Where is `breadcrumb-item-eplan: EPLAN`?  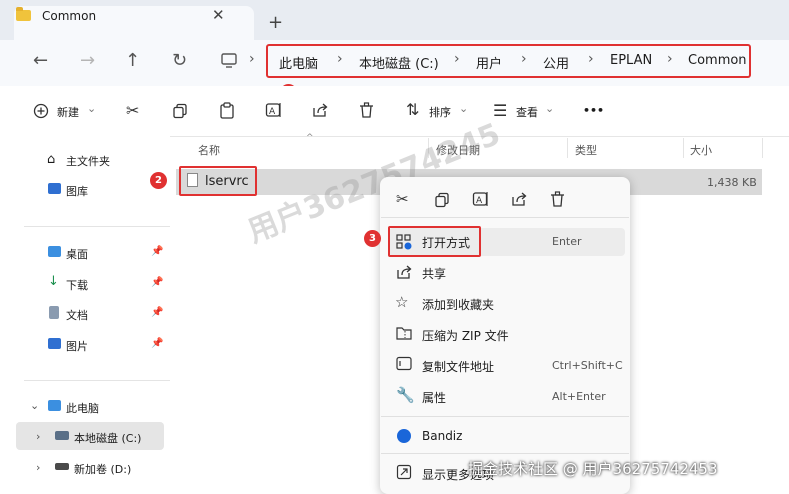 breadcrumb-item-eplan: EPLAN is located at coordinates (631, 60).